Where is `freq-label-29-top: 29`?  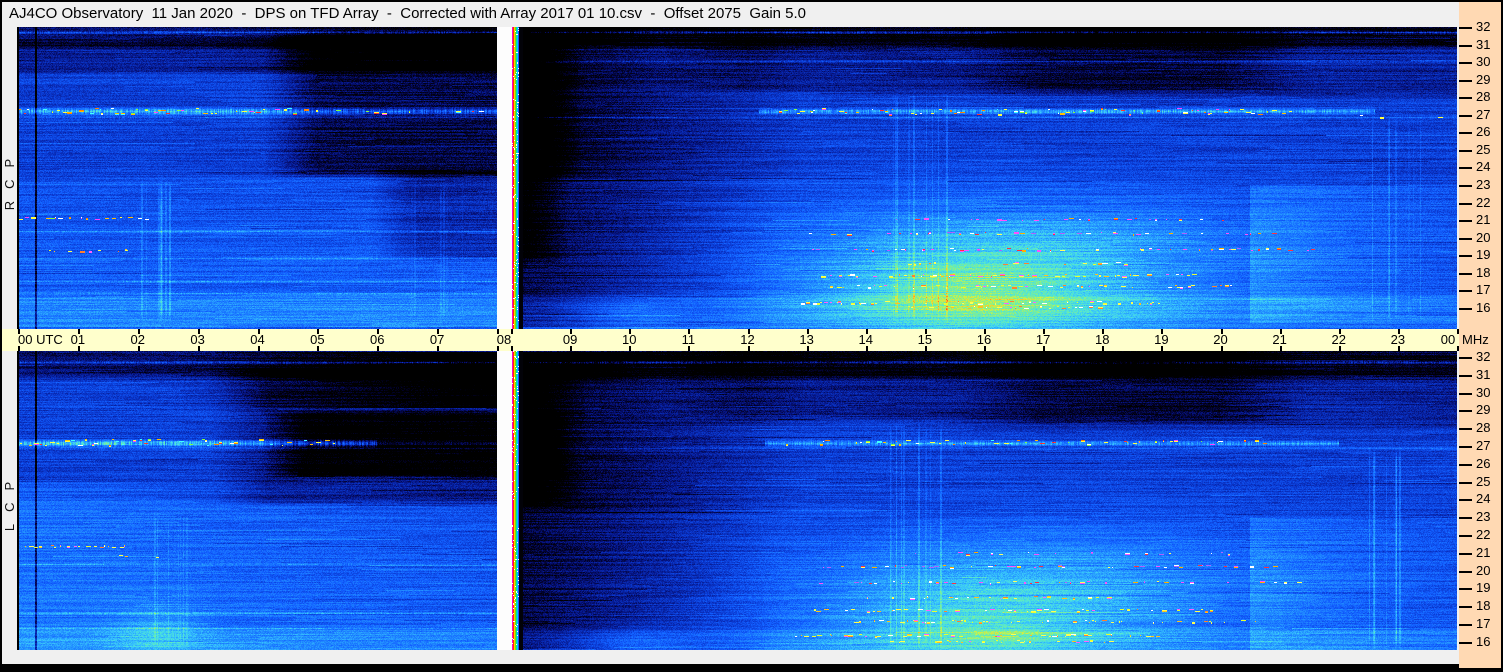 freq-label-29-top: 29 is located at coordinates (1483, 79).